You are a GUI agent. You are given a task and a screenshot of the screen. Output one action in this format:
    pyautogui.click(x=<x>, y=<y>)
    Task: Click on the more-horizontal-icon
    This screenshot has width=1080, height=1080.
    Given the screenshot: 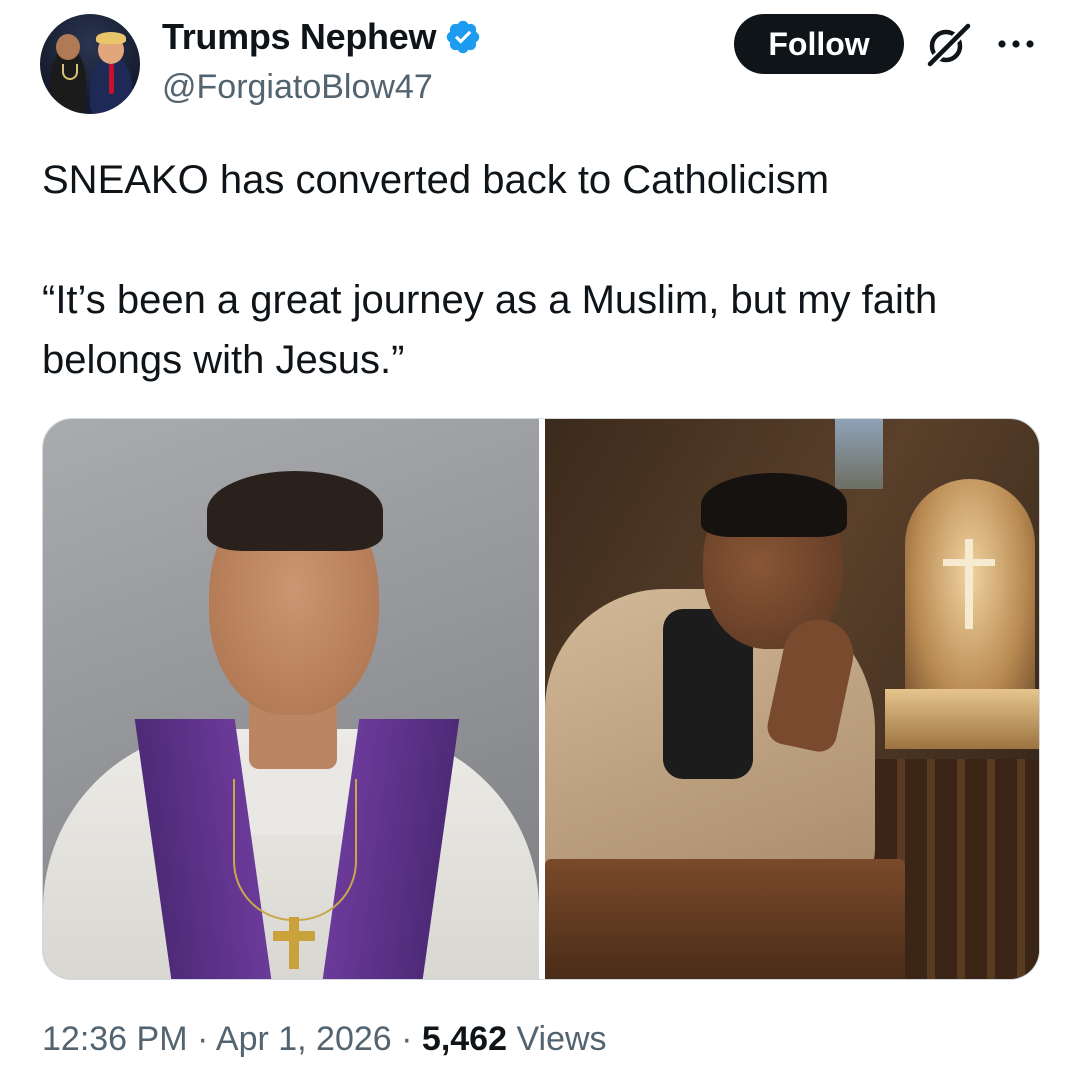 What is the action you would take?
    pyautogui.click(x=1016, y=44)
    